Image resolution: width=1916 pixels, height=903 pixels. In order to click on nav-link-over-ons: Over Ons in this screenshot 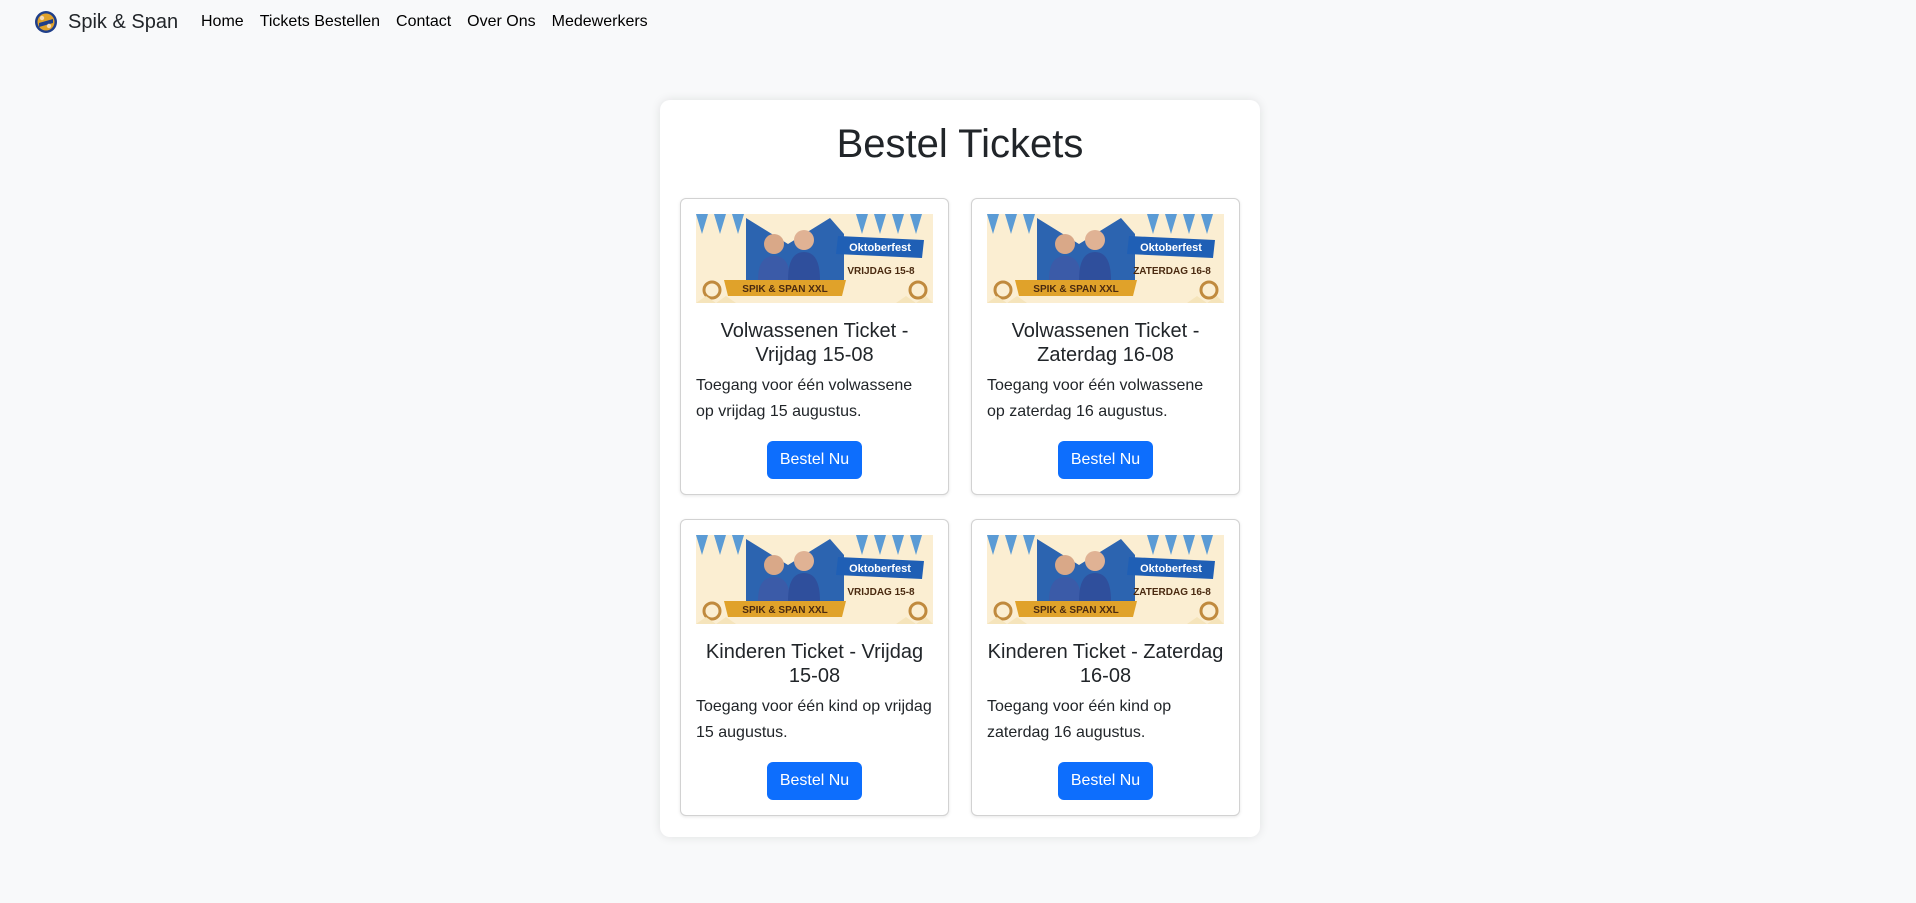, I will do `click(501, 22)`.